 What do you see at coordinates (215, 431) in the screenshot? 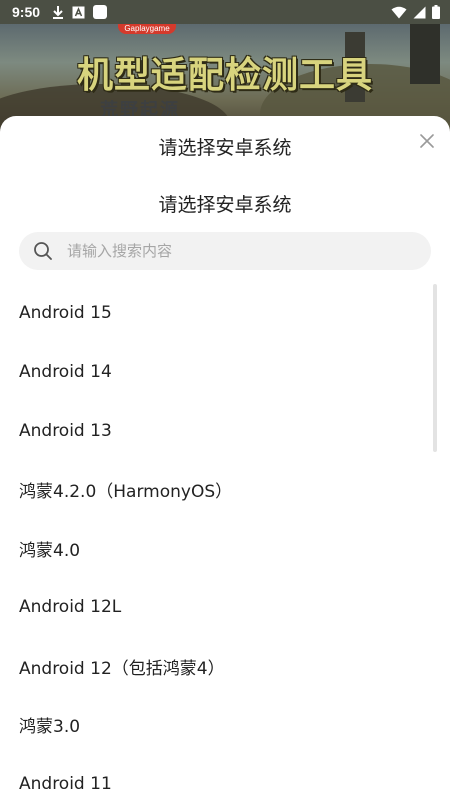
I see `list-item: Android 13` at bounding box center [215, 431].